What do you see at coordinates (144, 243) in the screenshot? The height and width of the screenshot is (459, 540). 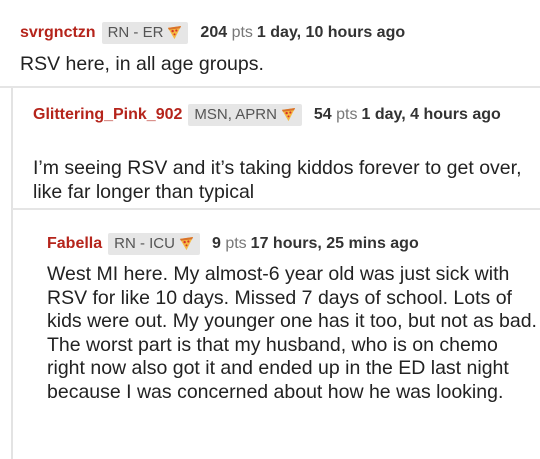 I see `flair-text: RN - ICU` at bounding box center [144, 243].